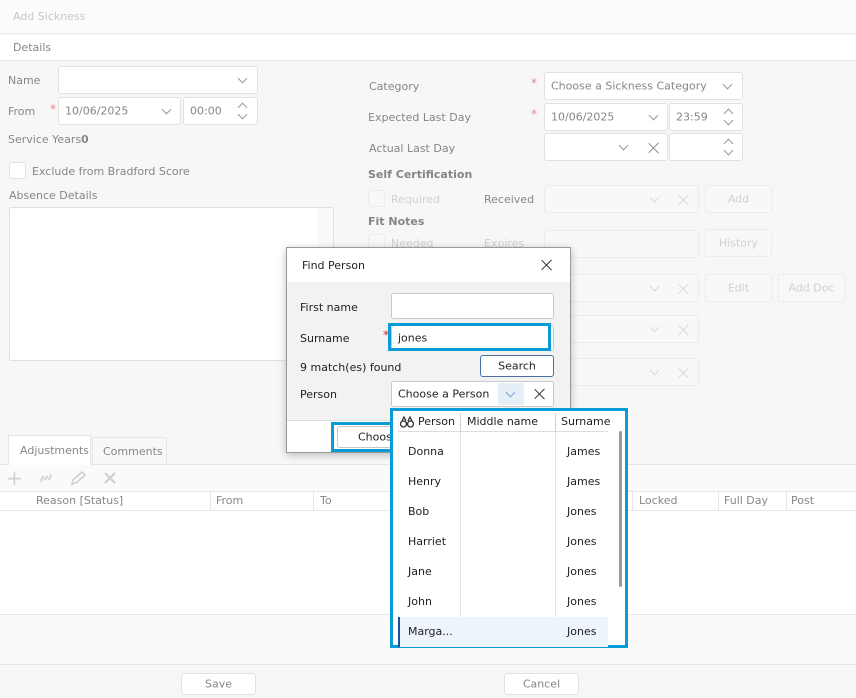 The image size is (856, 698). Describe the element at coordinates (426, 451) in the screenshot. I see `person-first-name: Donna` at that location.